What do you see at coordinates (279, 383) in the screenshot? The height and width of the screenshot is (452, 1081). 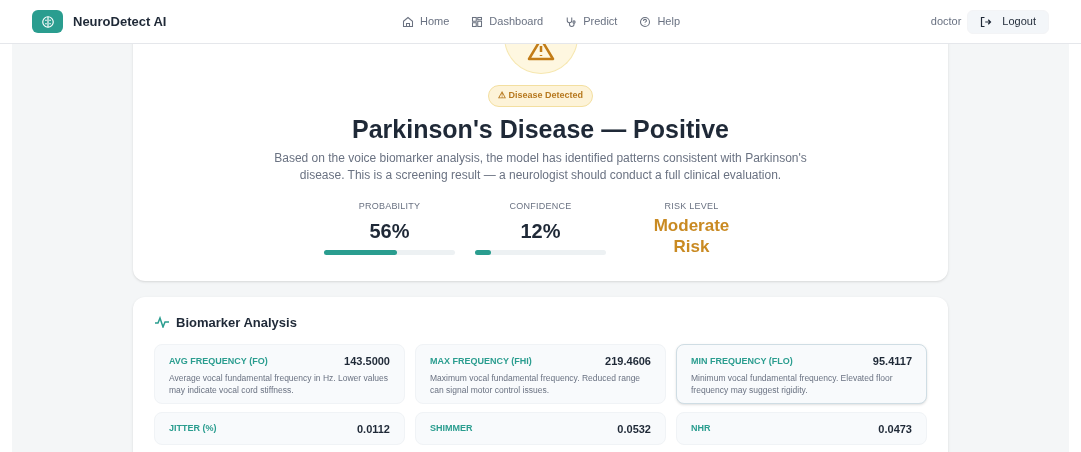 I see `biomarker-description: Average vocal fundamental frequency in Hz. Lower values may indicate vocal cord stiffness.` at bounding box center [279, 383].